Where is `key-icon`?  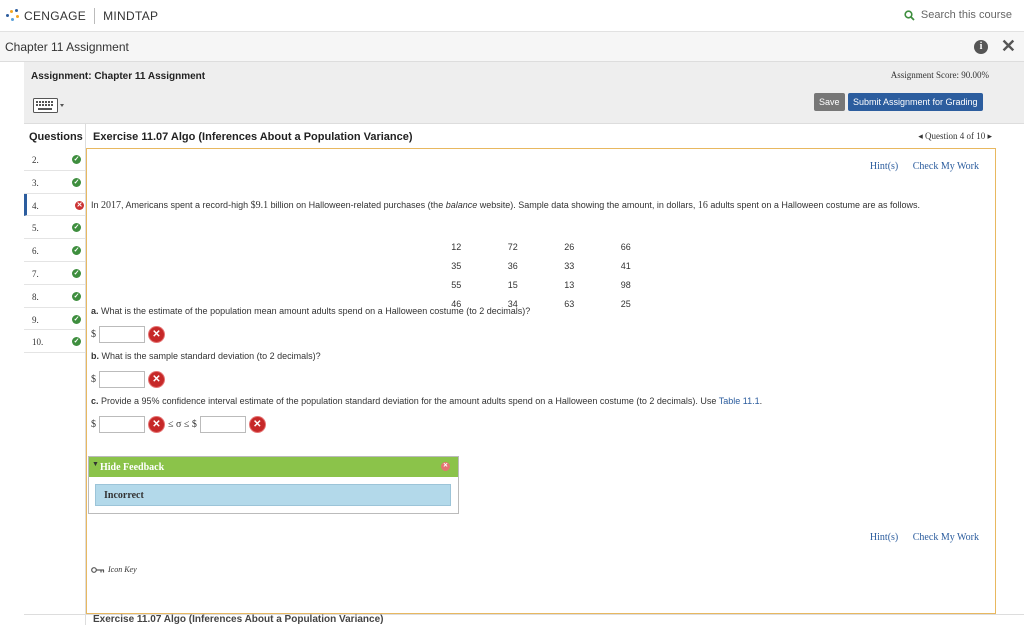 key-icon is located at coordinates (98, 569).